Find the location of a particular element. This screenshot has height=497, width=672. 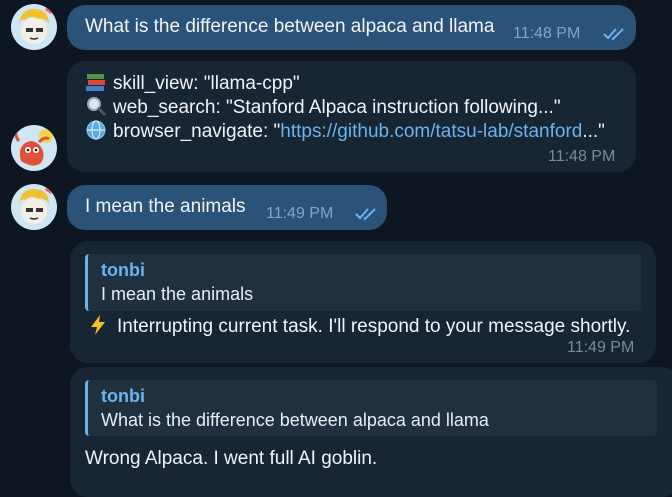

message-text: I mean the animals is located at coordinates (165, 206).